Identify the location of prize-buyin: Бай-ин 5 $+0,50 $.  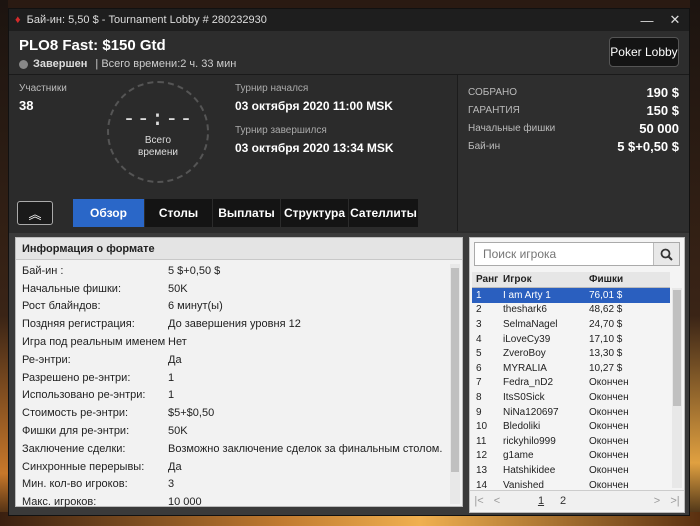
(573, 146).